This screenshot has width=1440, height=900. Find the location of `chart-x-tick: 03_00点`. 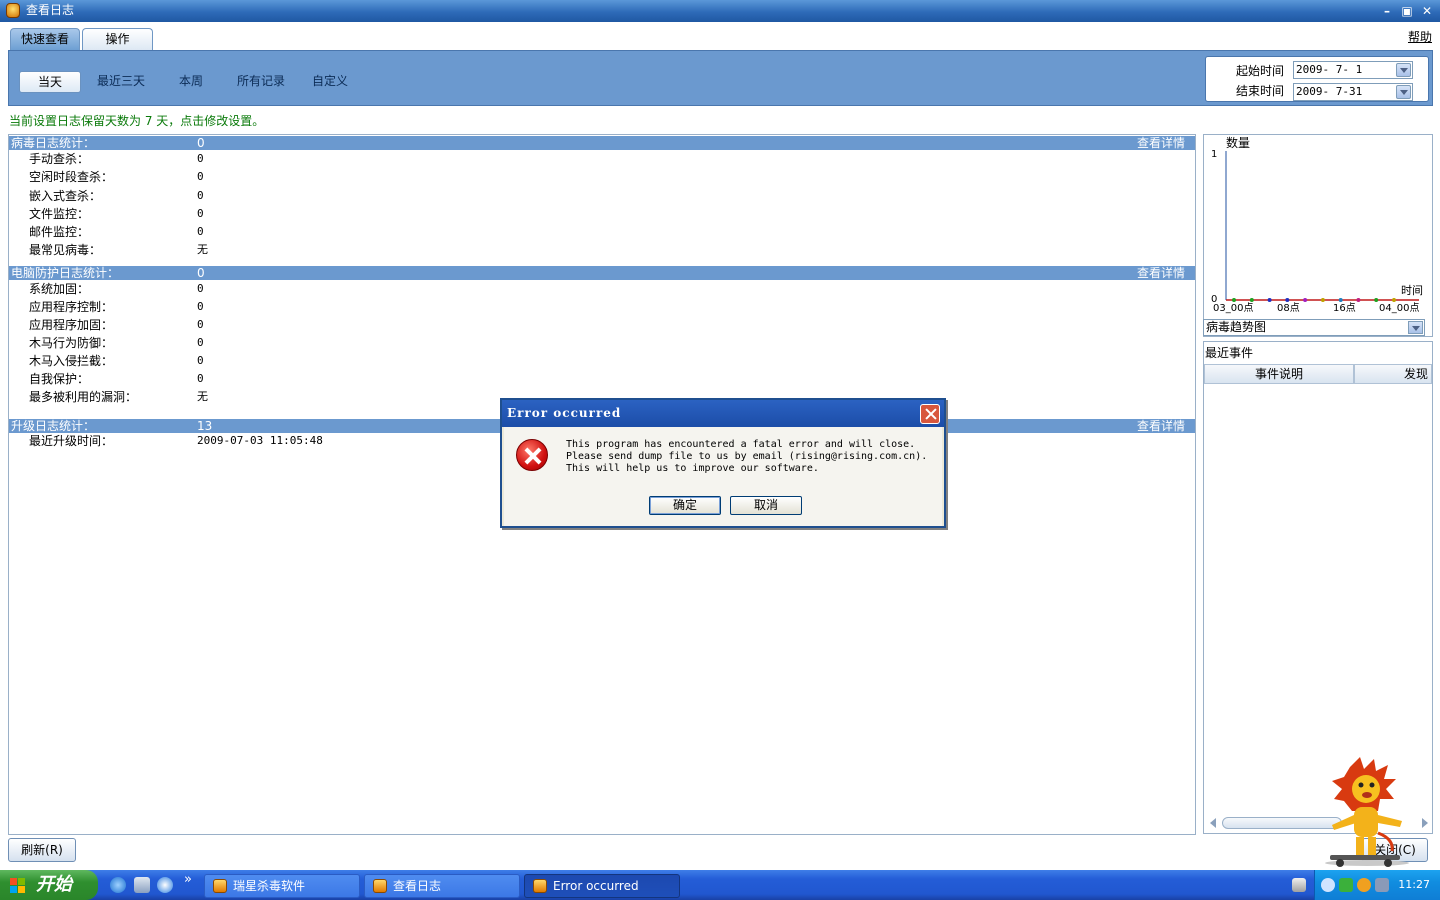

chart-x-tick: 03_00点 is located at coordinates (1233, 308).